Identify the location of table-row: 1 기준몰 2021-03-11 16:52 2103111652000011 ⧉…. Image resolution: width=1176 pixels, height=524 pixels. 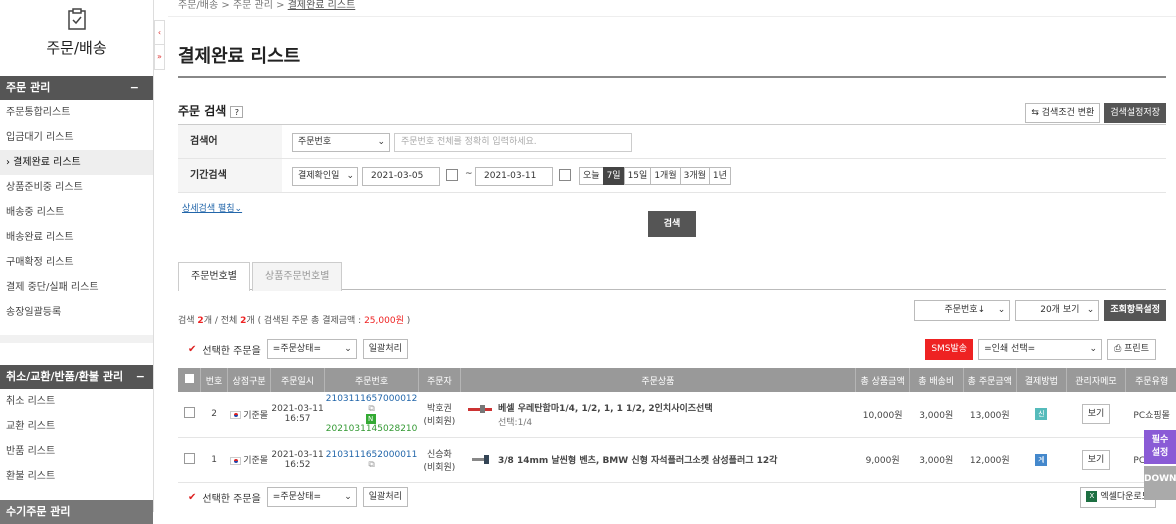
(677, 460).